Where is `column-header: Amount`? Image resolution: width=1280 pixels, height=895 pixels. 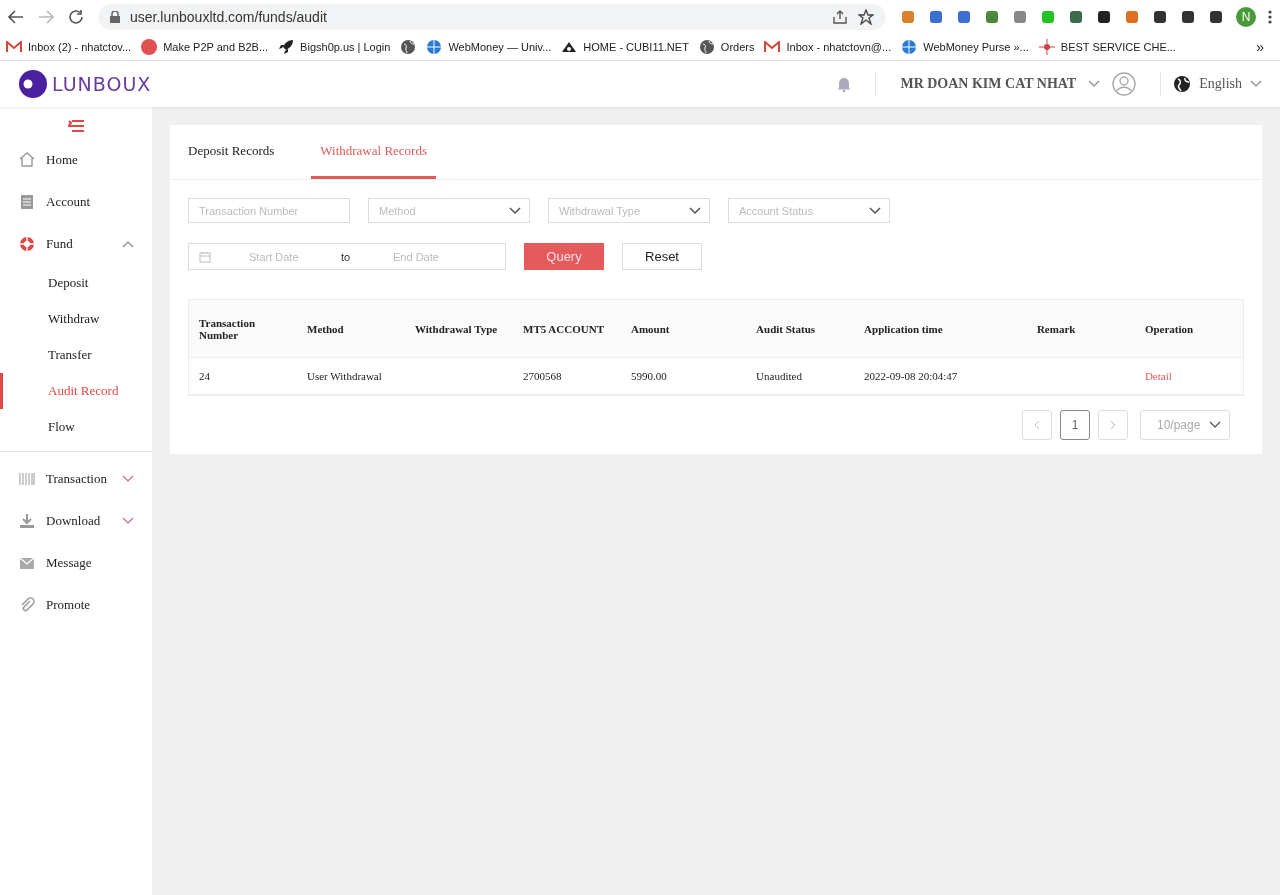 column-header: Amount is located at coordinates (684, 329).